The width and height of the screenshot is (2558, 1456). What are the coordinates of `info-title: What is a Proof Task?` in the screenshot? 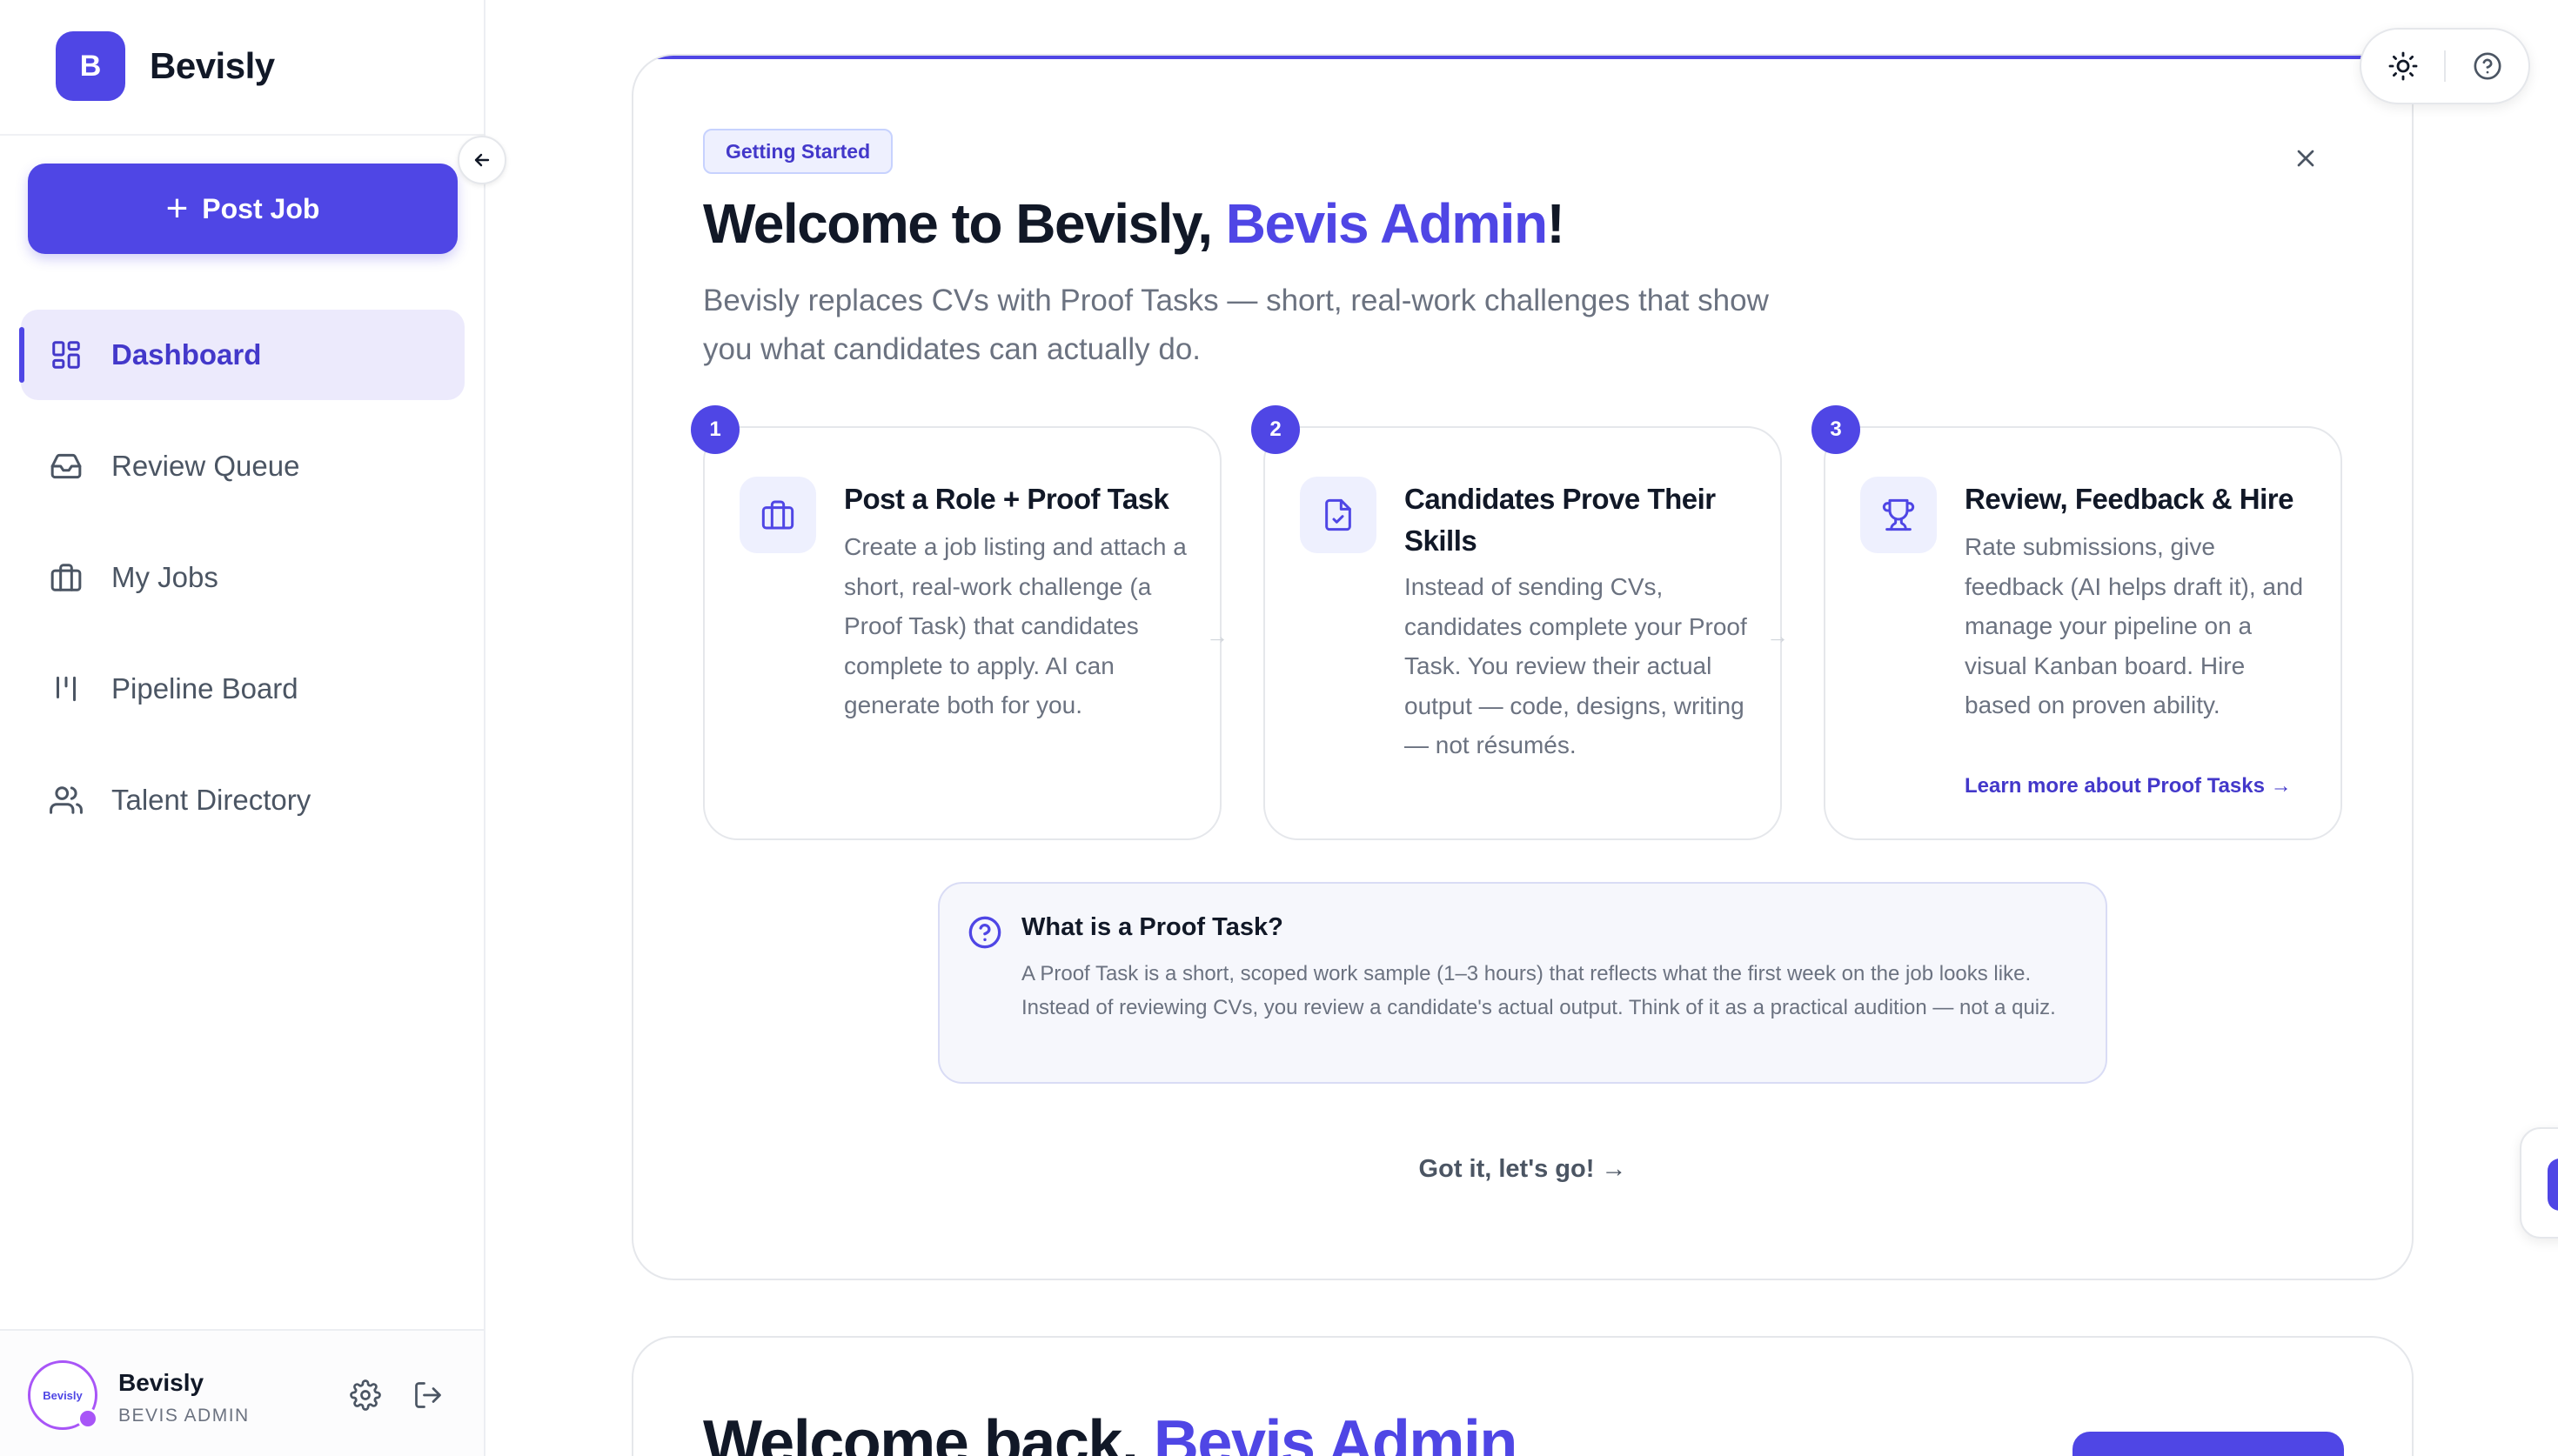 It's located at (1152, 927).